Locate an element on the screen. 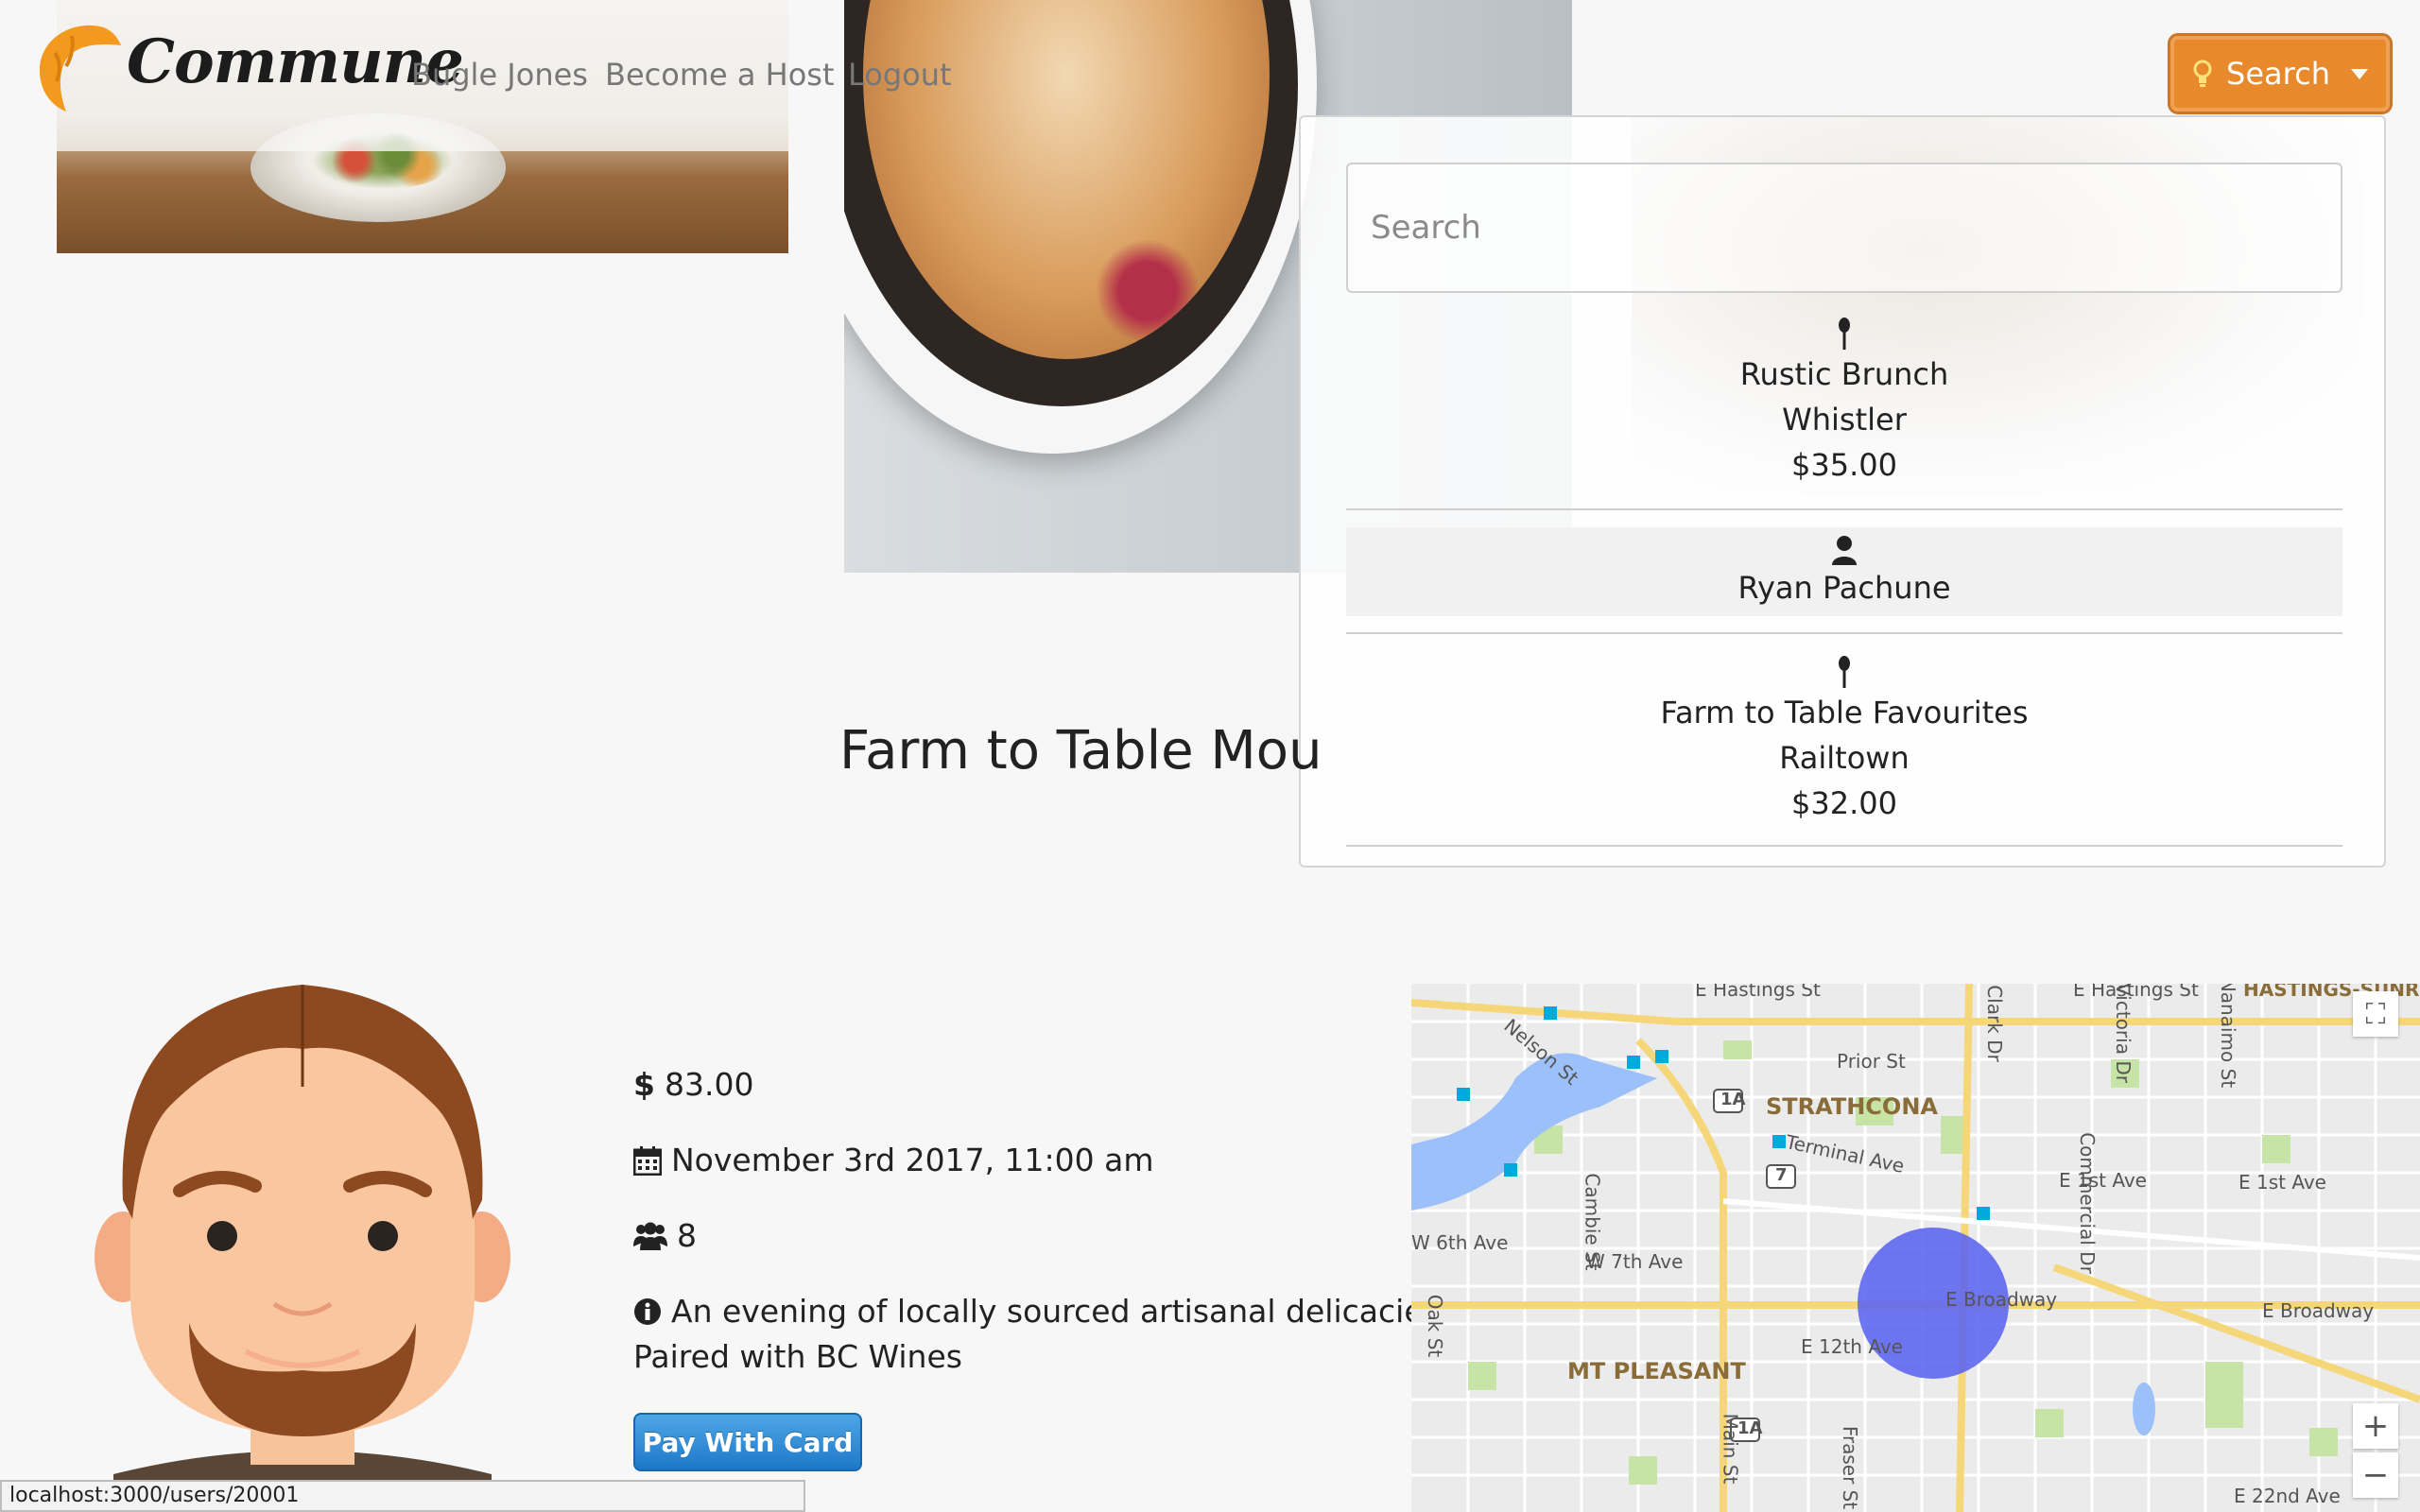 The width and height of the screenshot is (2420, 1512). dollar-icon: $ is located at coordinates (644, 1084).